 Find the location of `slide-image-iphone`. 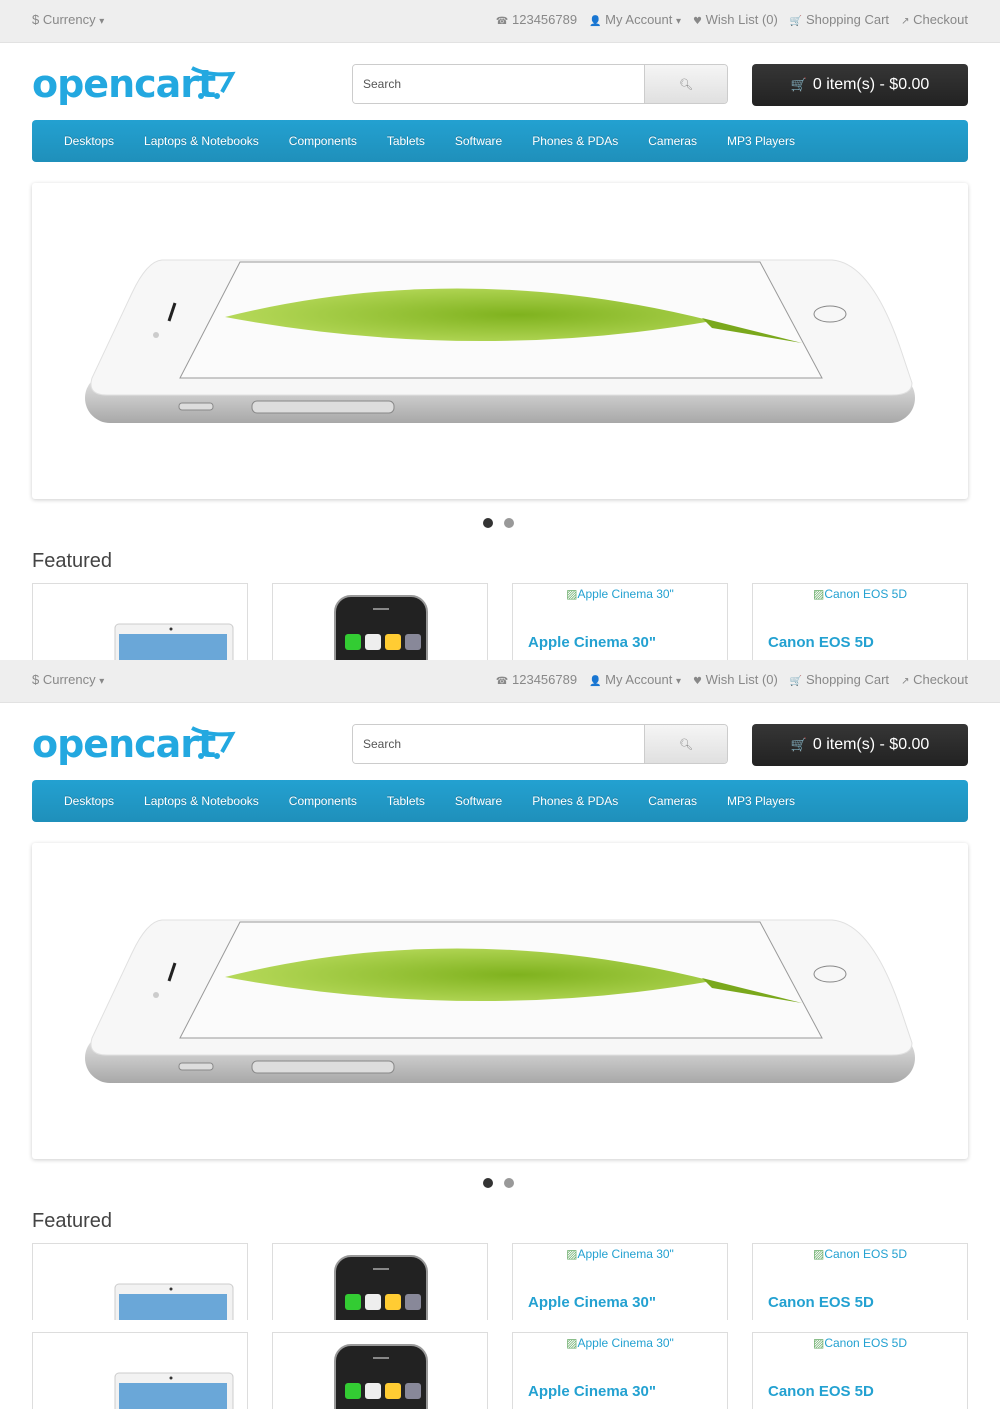

slide-image-iphone is located at coordinates (500, 341).